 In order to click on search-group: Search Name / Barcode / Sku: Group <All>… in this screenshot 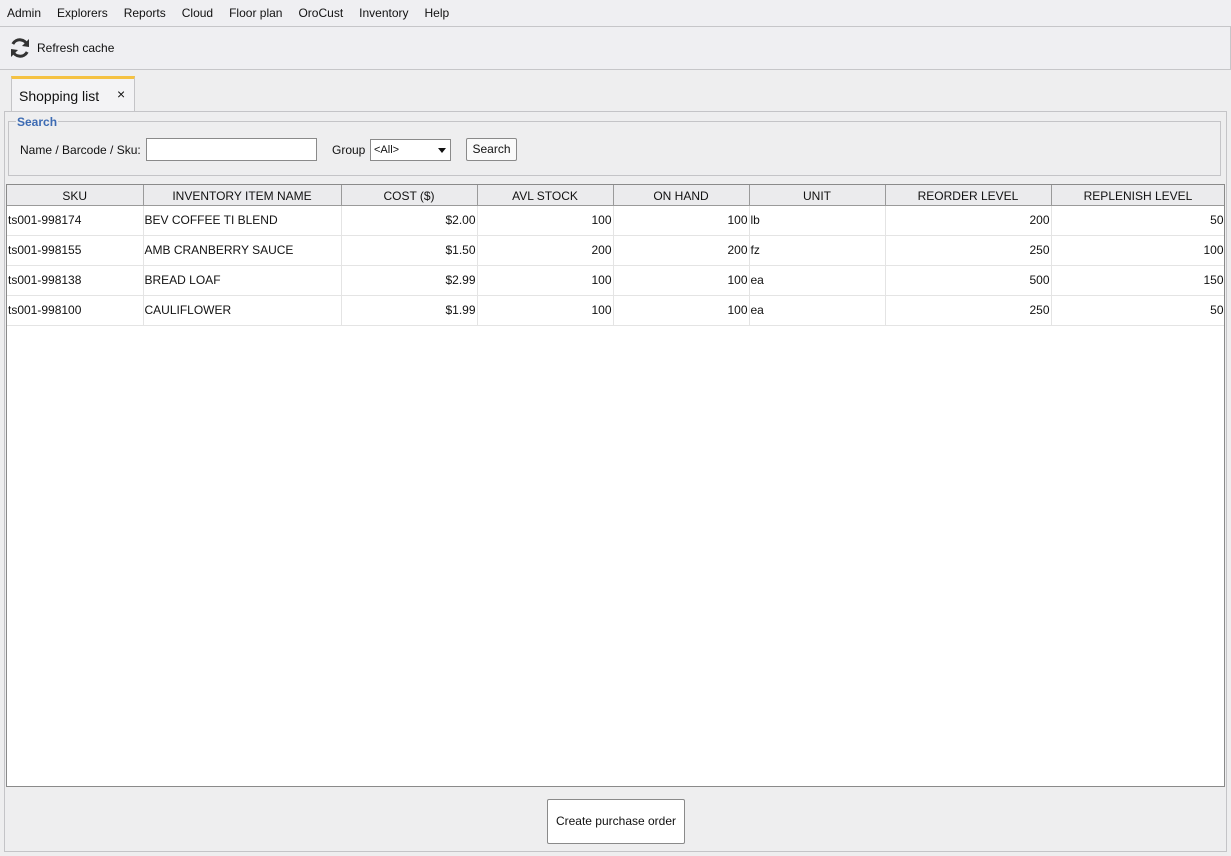, I will do `click(614, 145)`.